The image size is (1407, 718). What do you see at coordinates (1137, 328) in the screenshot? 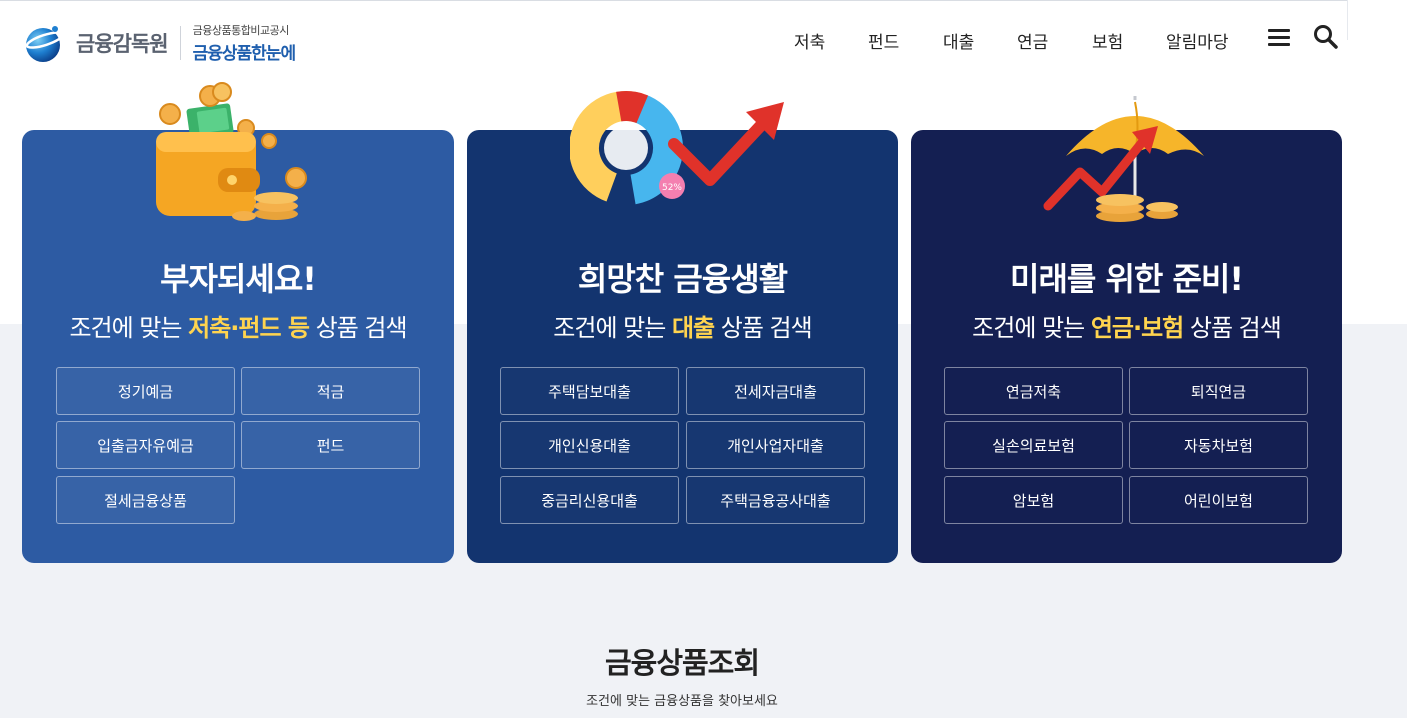
I see `card-sub-highlight: 연금·보험` at bounding box center [1137, 328].